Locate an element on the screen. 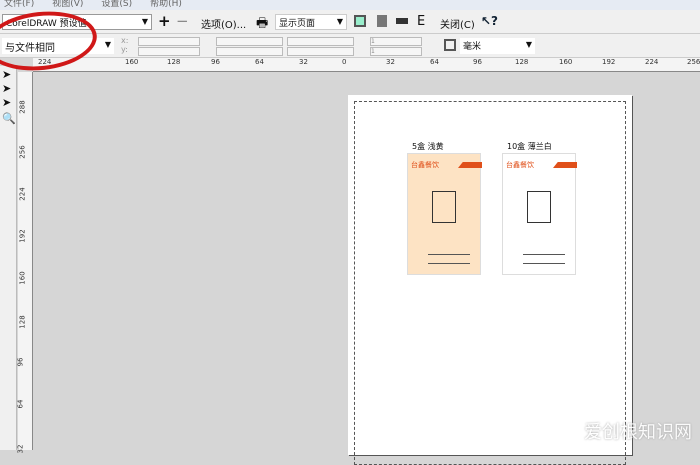  copies-a-input: 1 is located at coordinates (396, 41).